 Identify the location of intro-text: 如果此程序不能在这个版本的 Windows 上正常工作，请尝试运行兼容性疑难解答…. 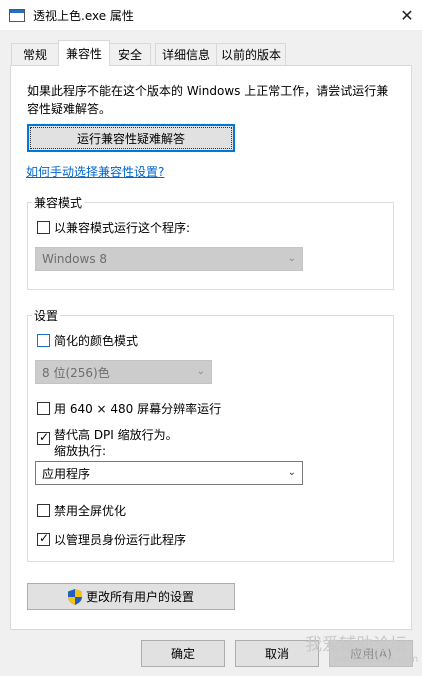
(208, 100).